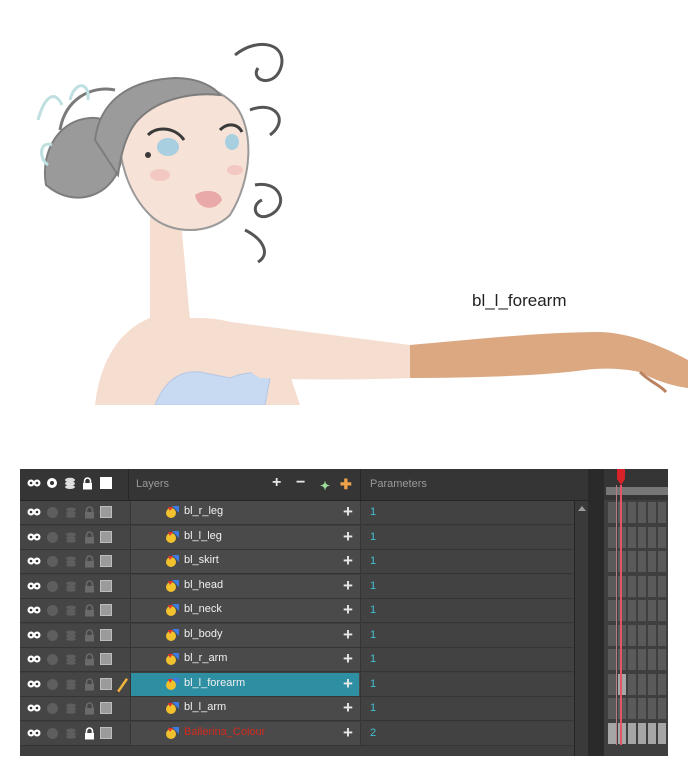  I want to click on stack-icon, so click(70, 483).